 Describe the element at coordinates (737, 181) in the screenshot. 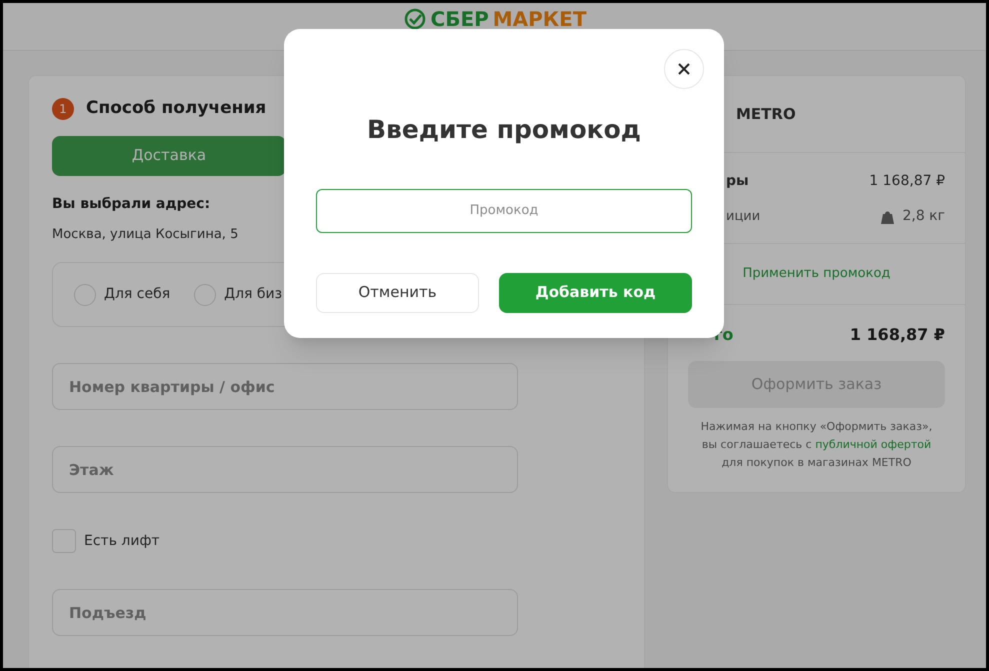

I see `goods-label: ры` at that location.